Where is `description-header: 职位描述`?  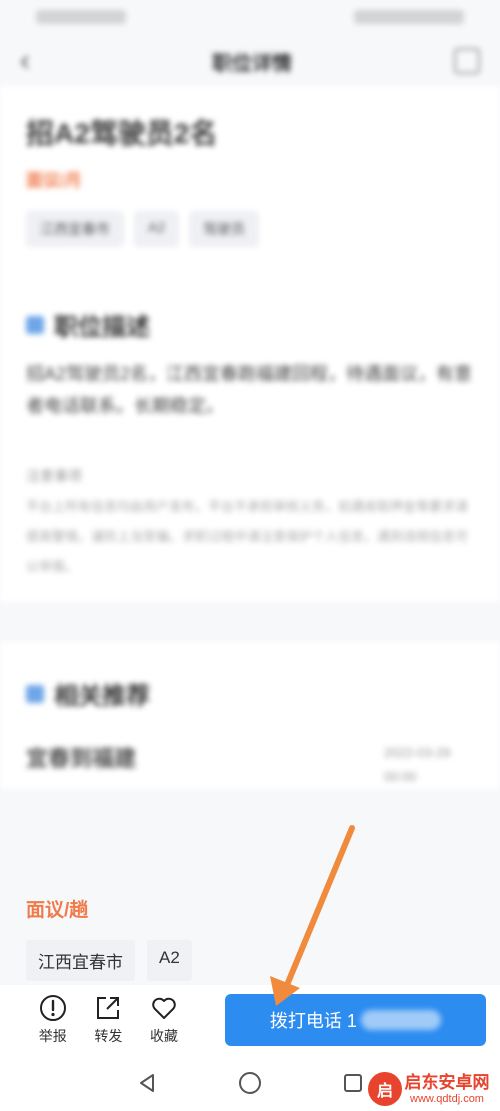
description-header: 职位描述 is located at coordinates (250, 324).